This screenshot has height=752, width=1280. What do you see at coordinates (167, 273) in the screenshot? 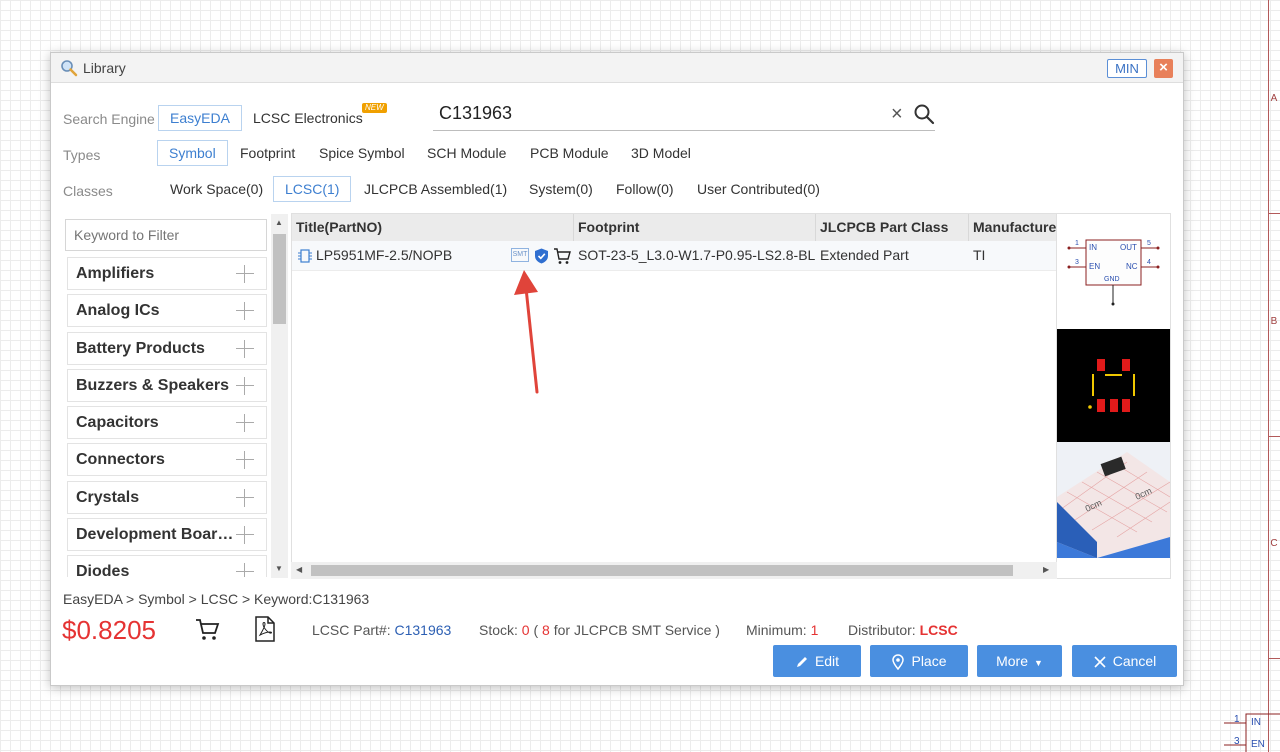
I see `category-item: Amplifiers` at bounding box center [167, 273].